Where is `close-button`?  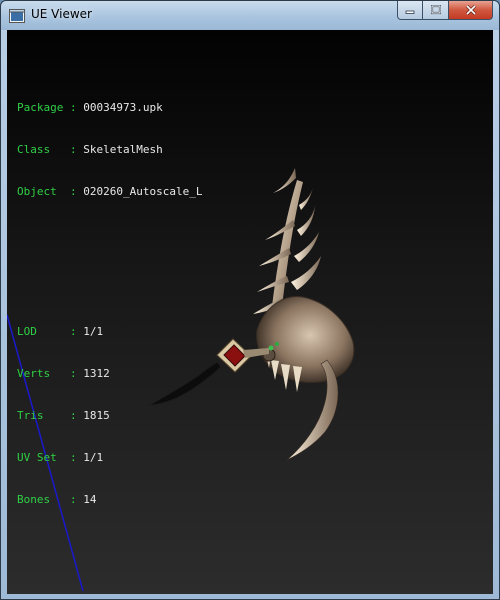
close-button is located at coordinates (471, 10).